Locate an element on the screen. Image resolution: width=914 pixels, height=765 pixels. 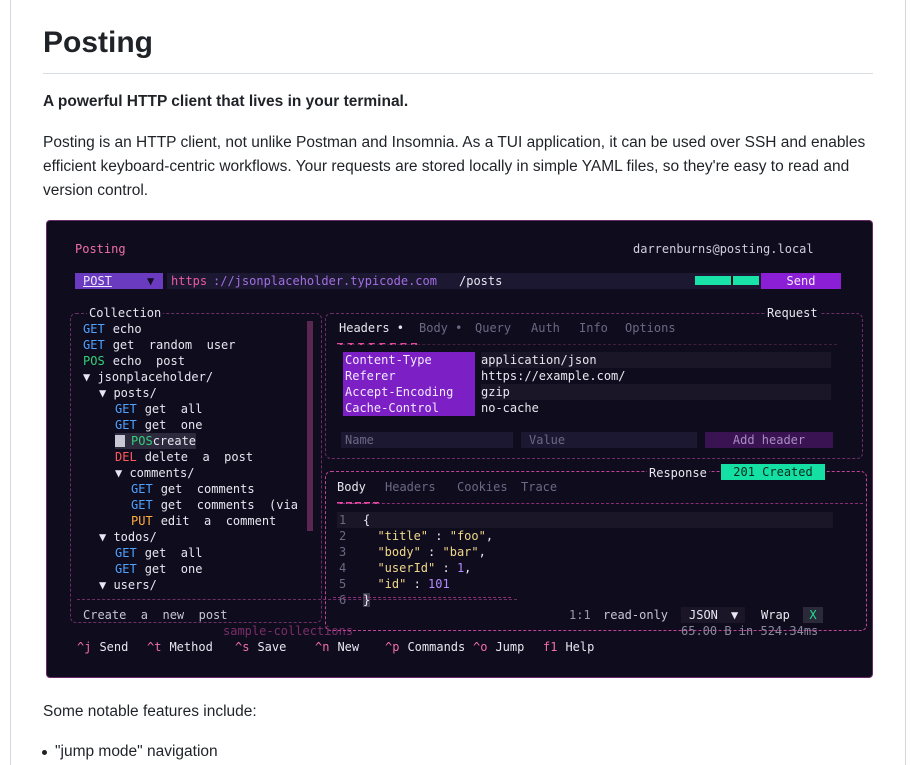
collection-item: GET echo is located at coordinates (112, 329).